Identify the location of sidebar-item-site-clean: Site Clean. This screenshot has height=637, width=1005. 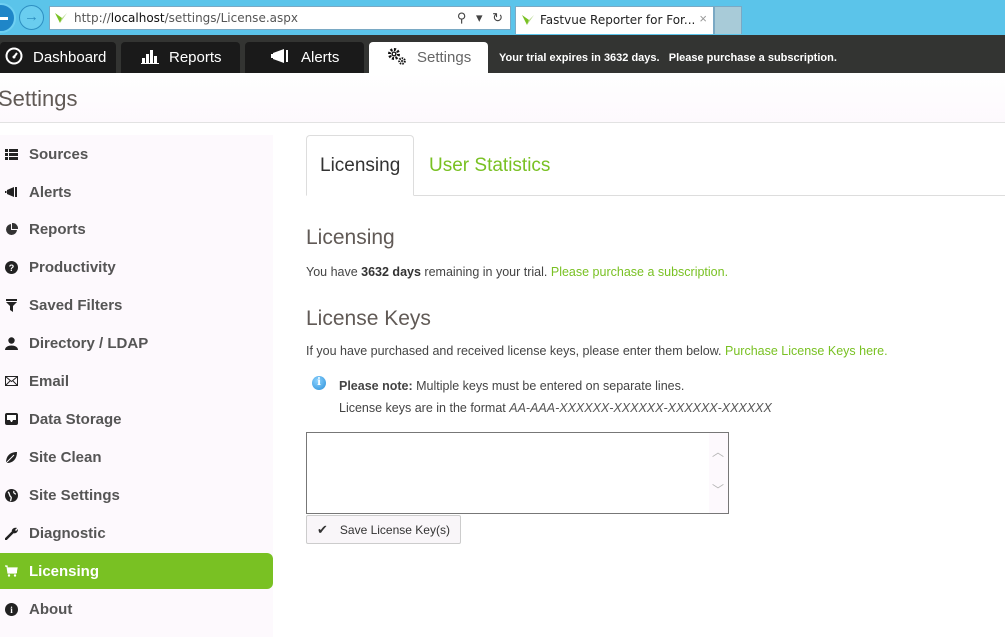
(136, 457).